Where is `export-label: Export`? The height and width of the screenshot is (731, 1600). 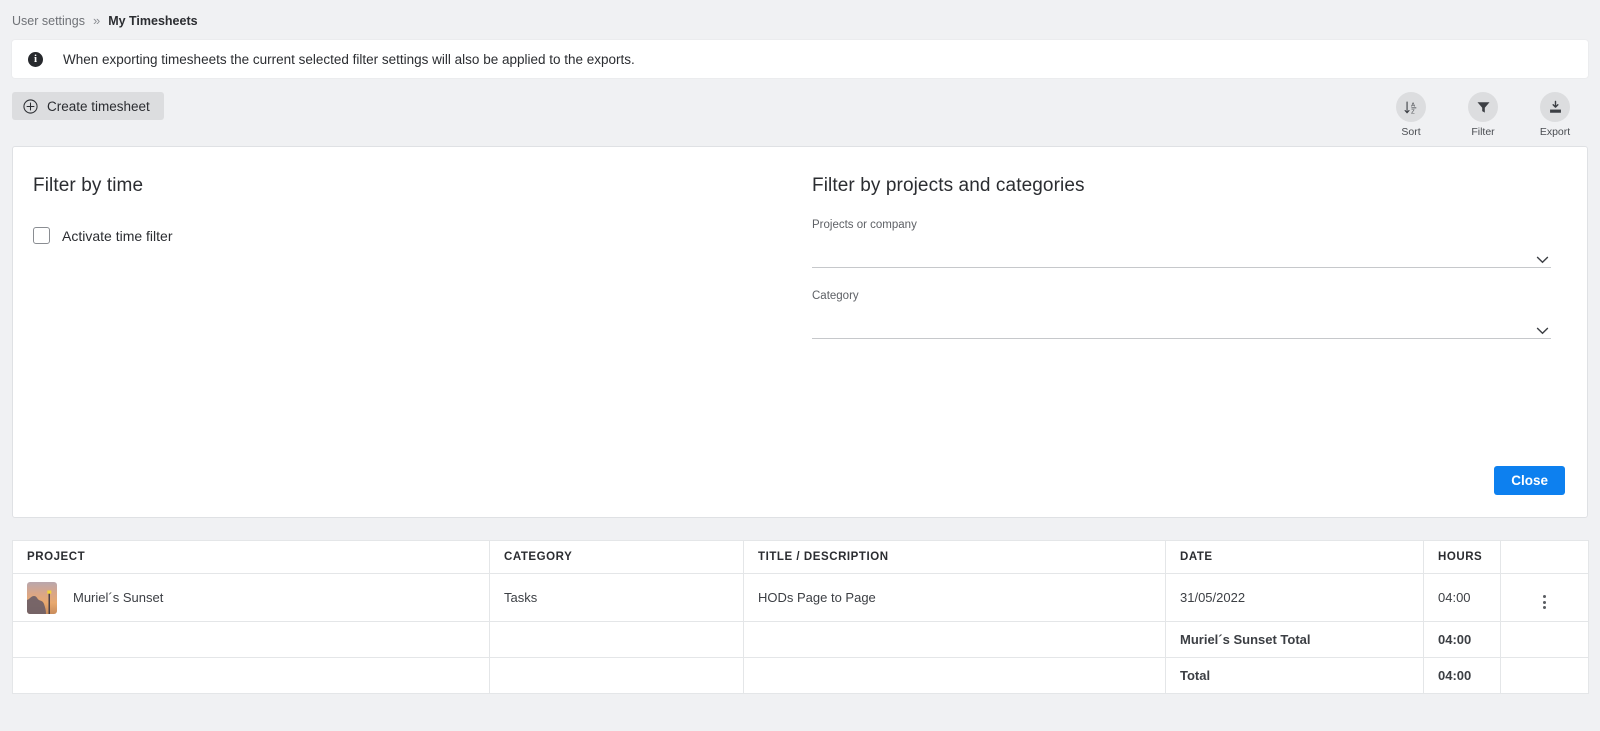
export-label: Export is located at coordinates (1555, 132).